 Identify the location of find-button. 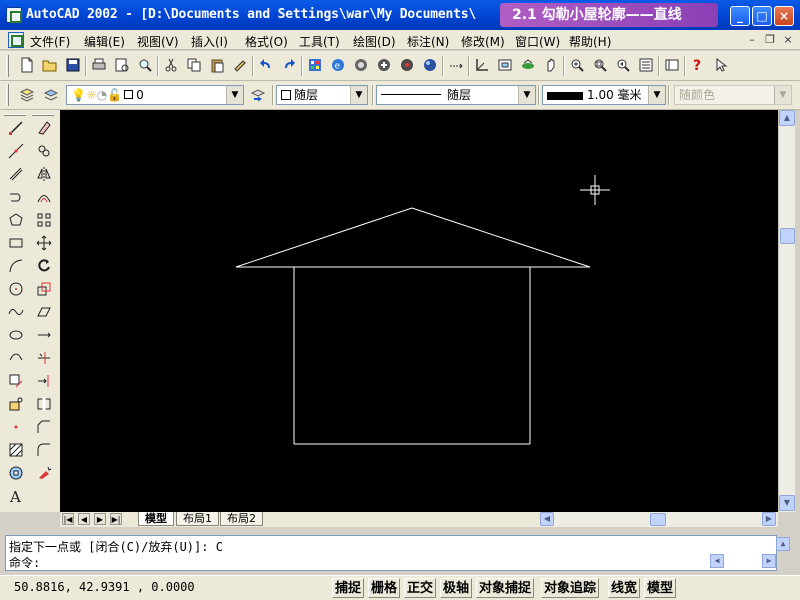
(145, 66).